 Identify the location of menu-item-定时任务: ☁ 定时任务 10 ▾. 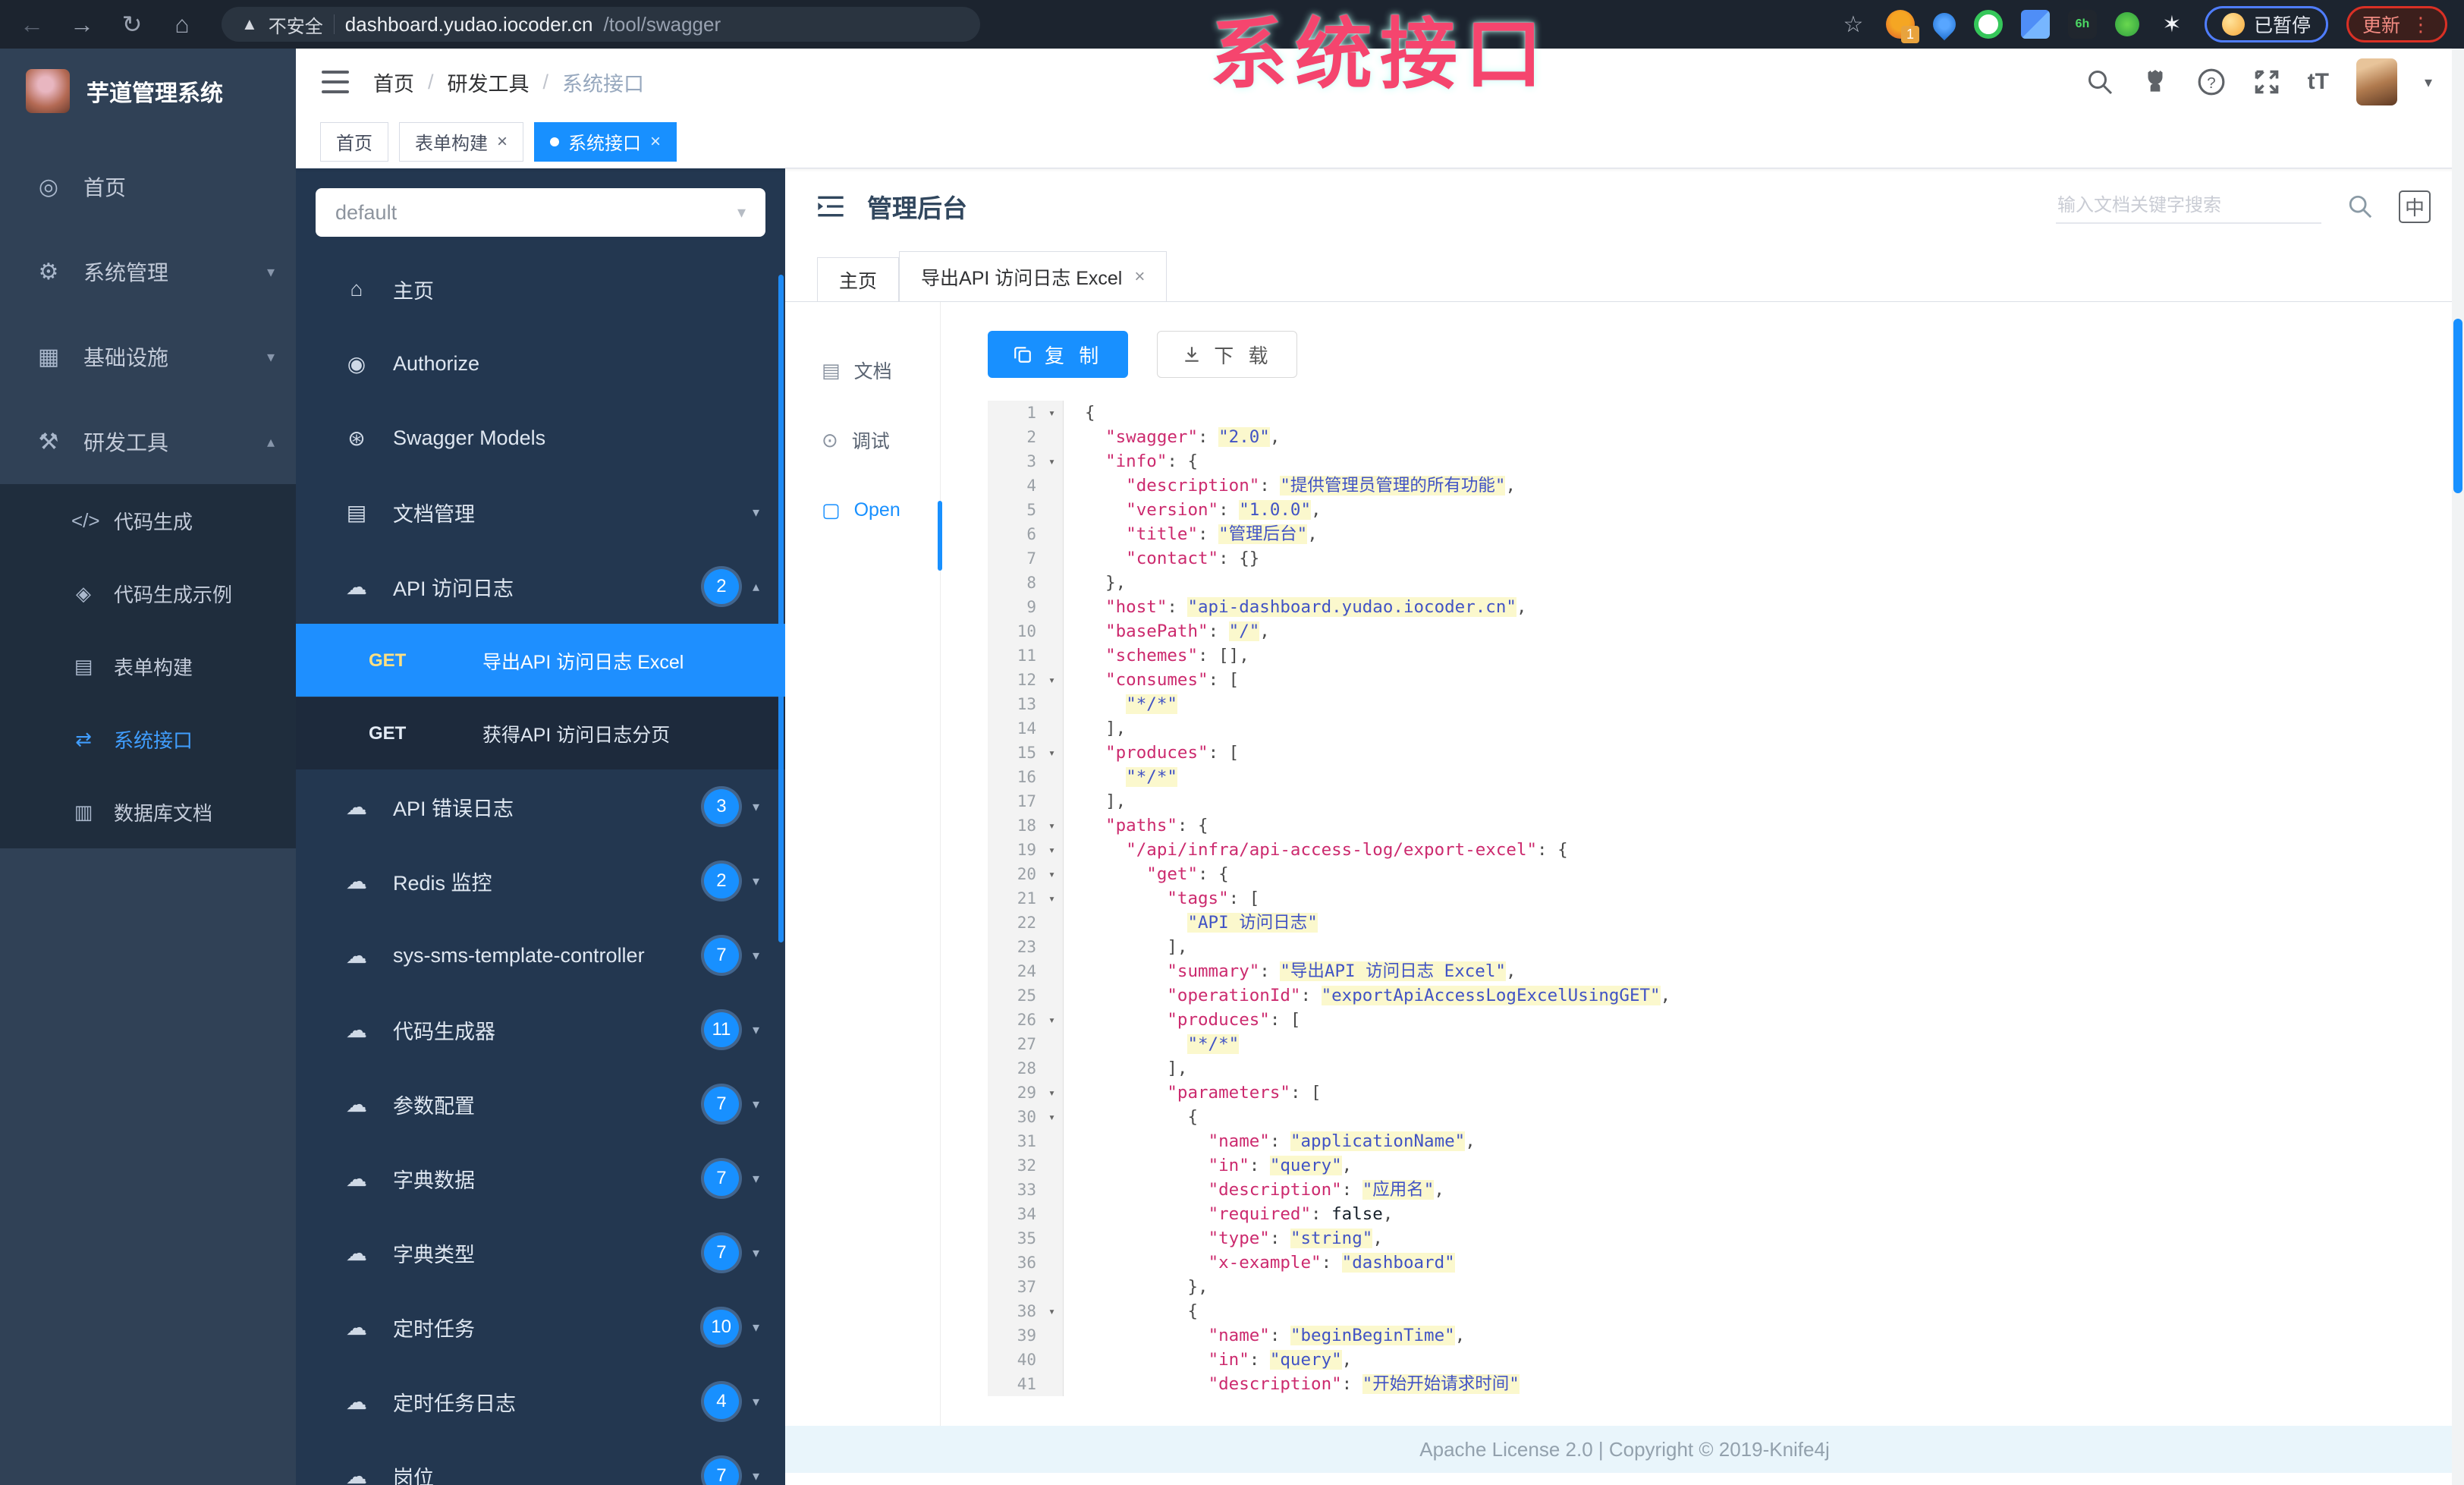
(540, 1327).